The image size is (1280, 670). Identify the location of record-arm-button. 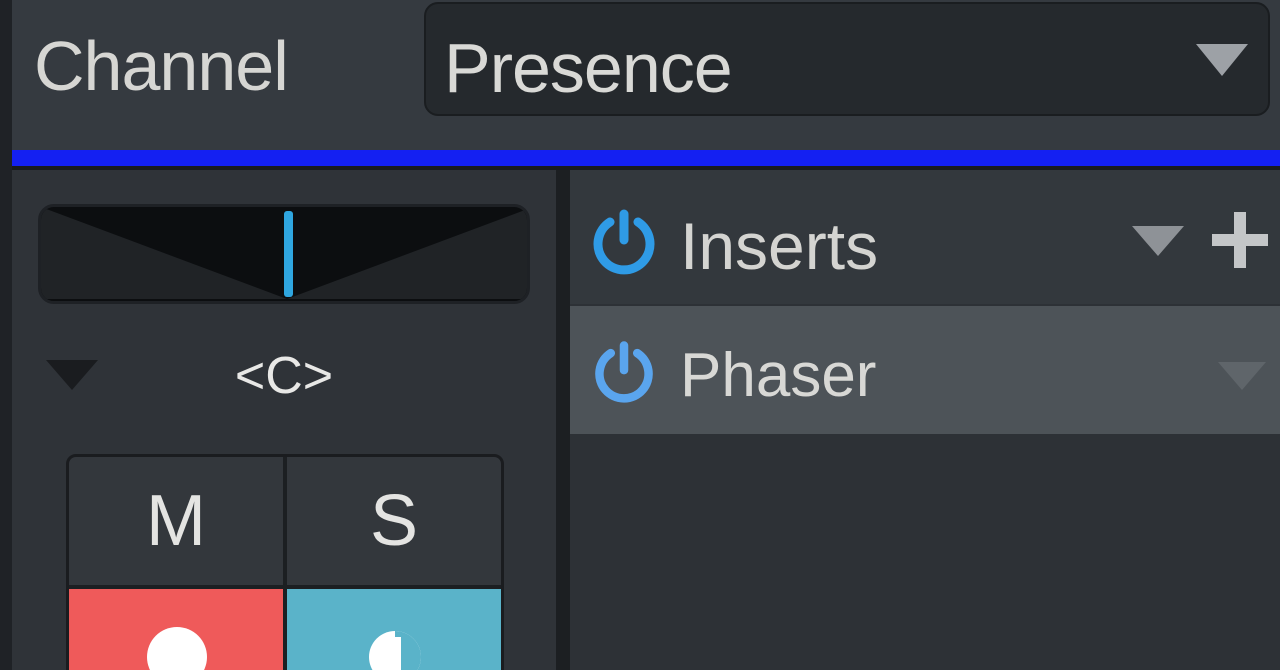
(176, 629).